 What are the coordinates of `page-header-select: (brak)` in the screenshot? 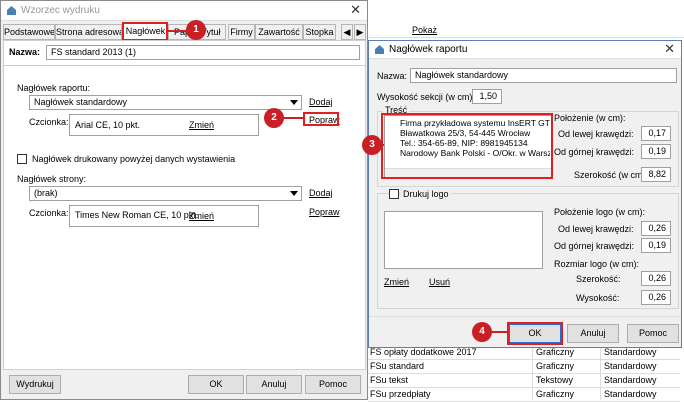 It's located at (165, 193).